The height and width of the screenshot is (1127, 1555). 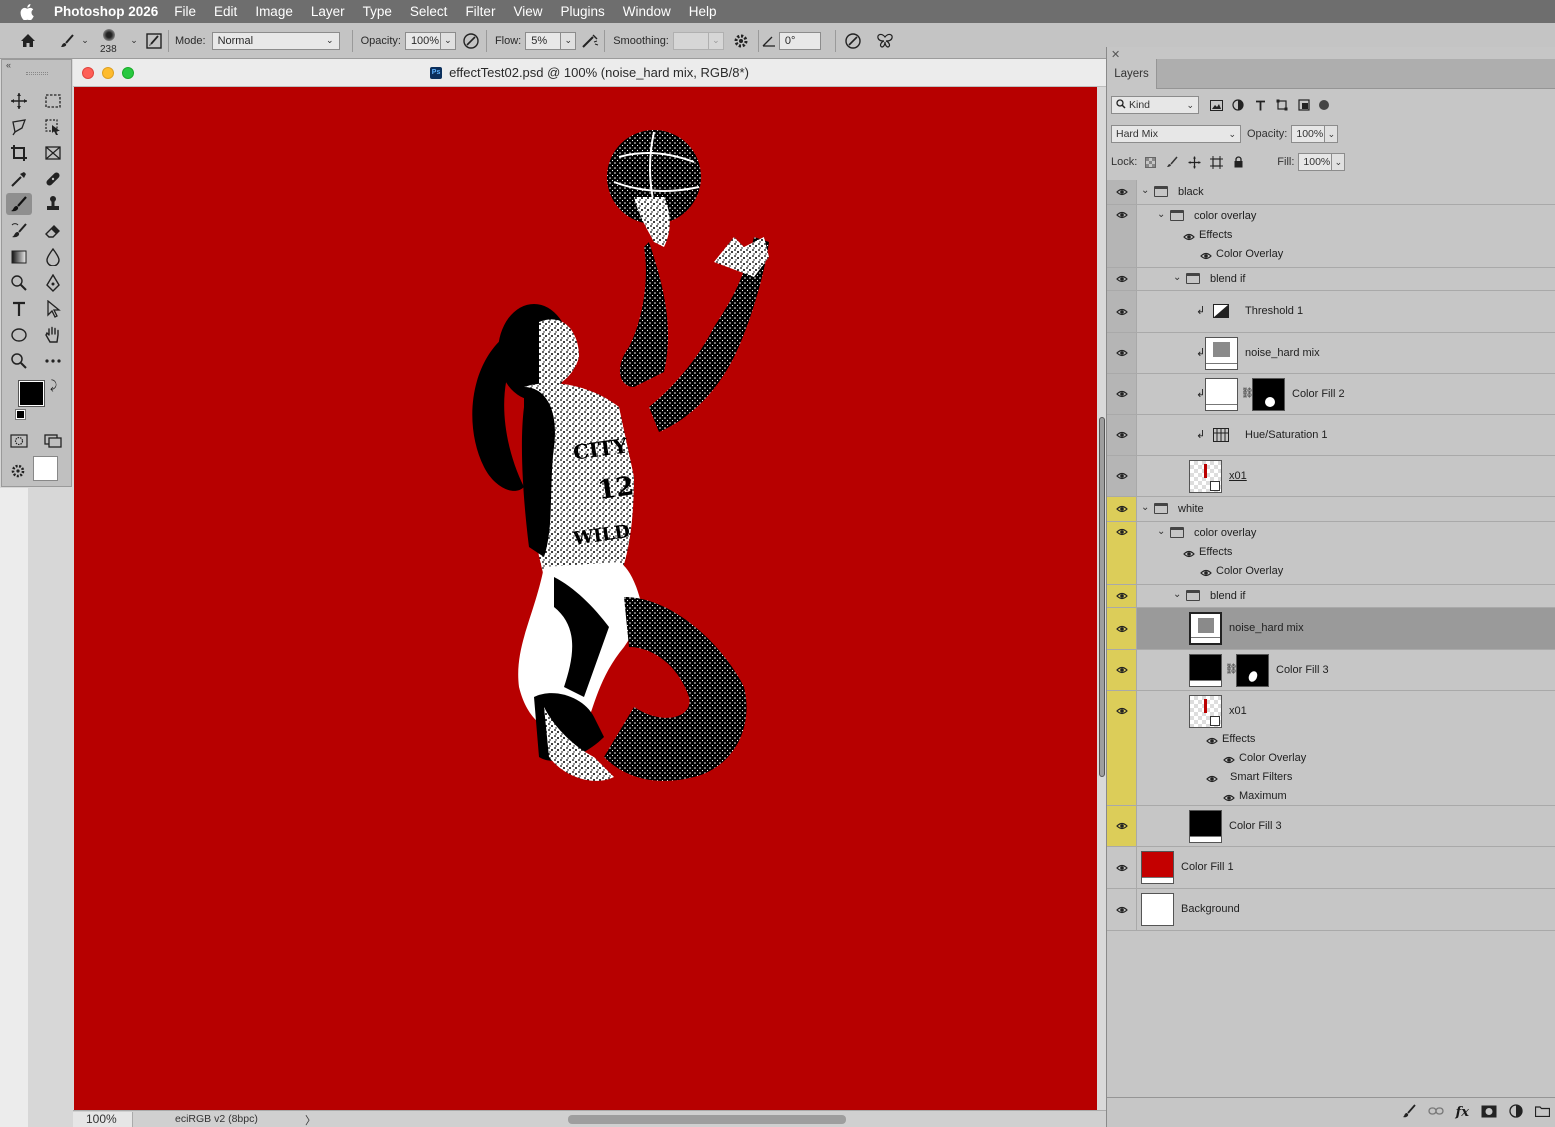 I want to click on eyedropper-tool-icon, so click(x=19, y=179).